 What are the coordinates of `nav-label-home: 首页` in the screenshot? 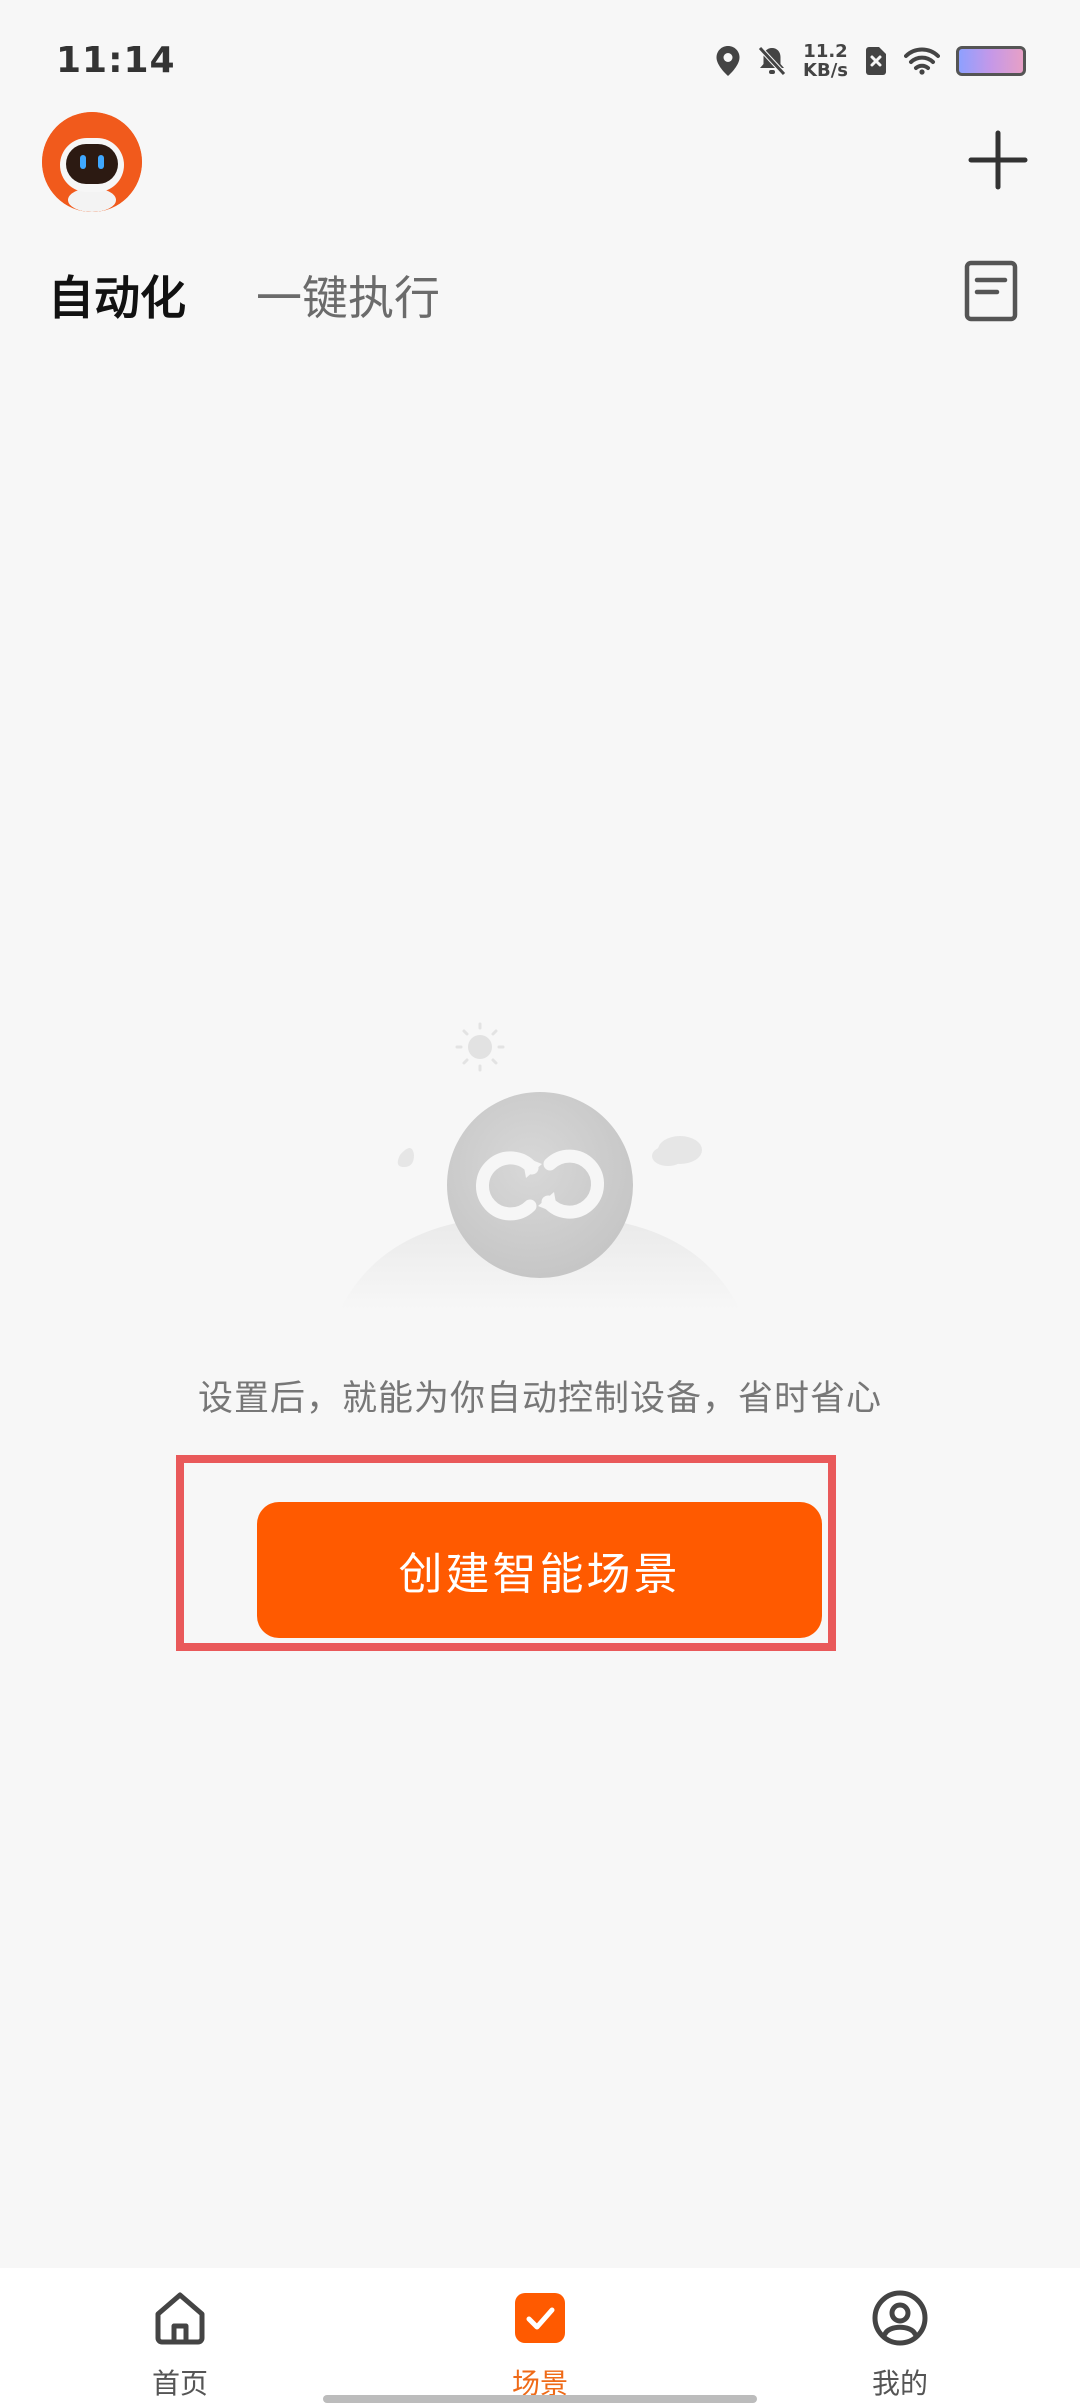 It's located at (179, 2383).